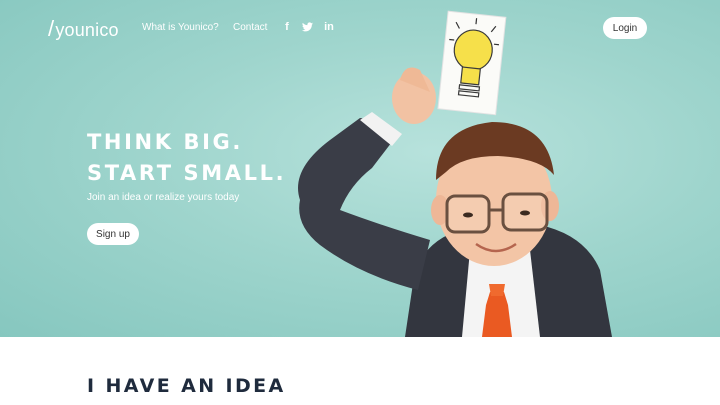 The image size is (720, 405). Describe the element at coordinates (625, 28) in the screenshot. I see `login-button: Login` at that location.